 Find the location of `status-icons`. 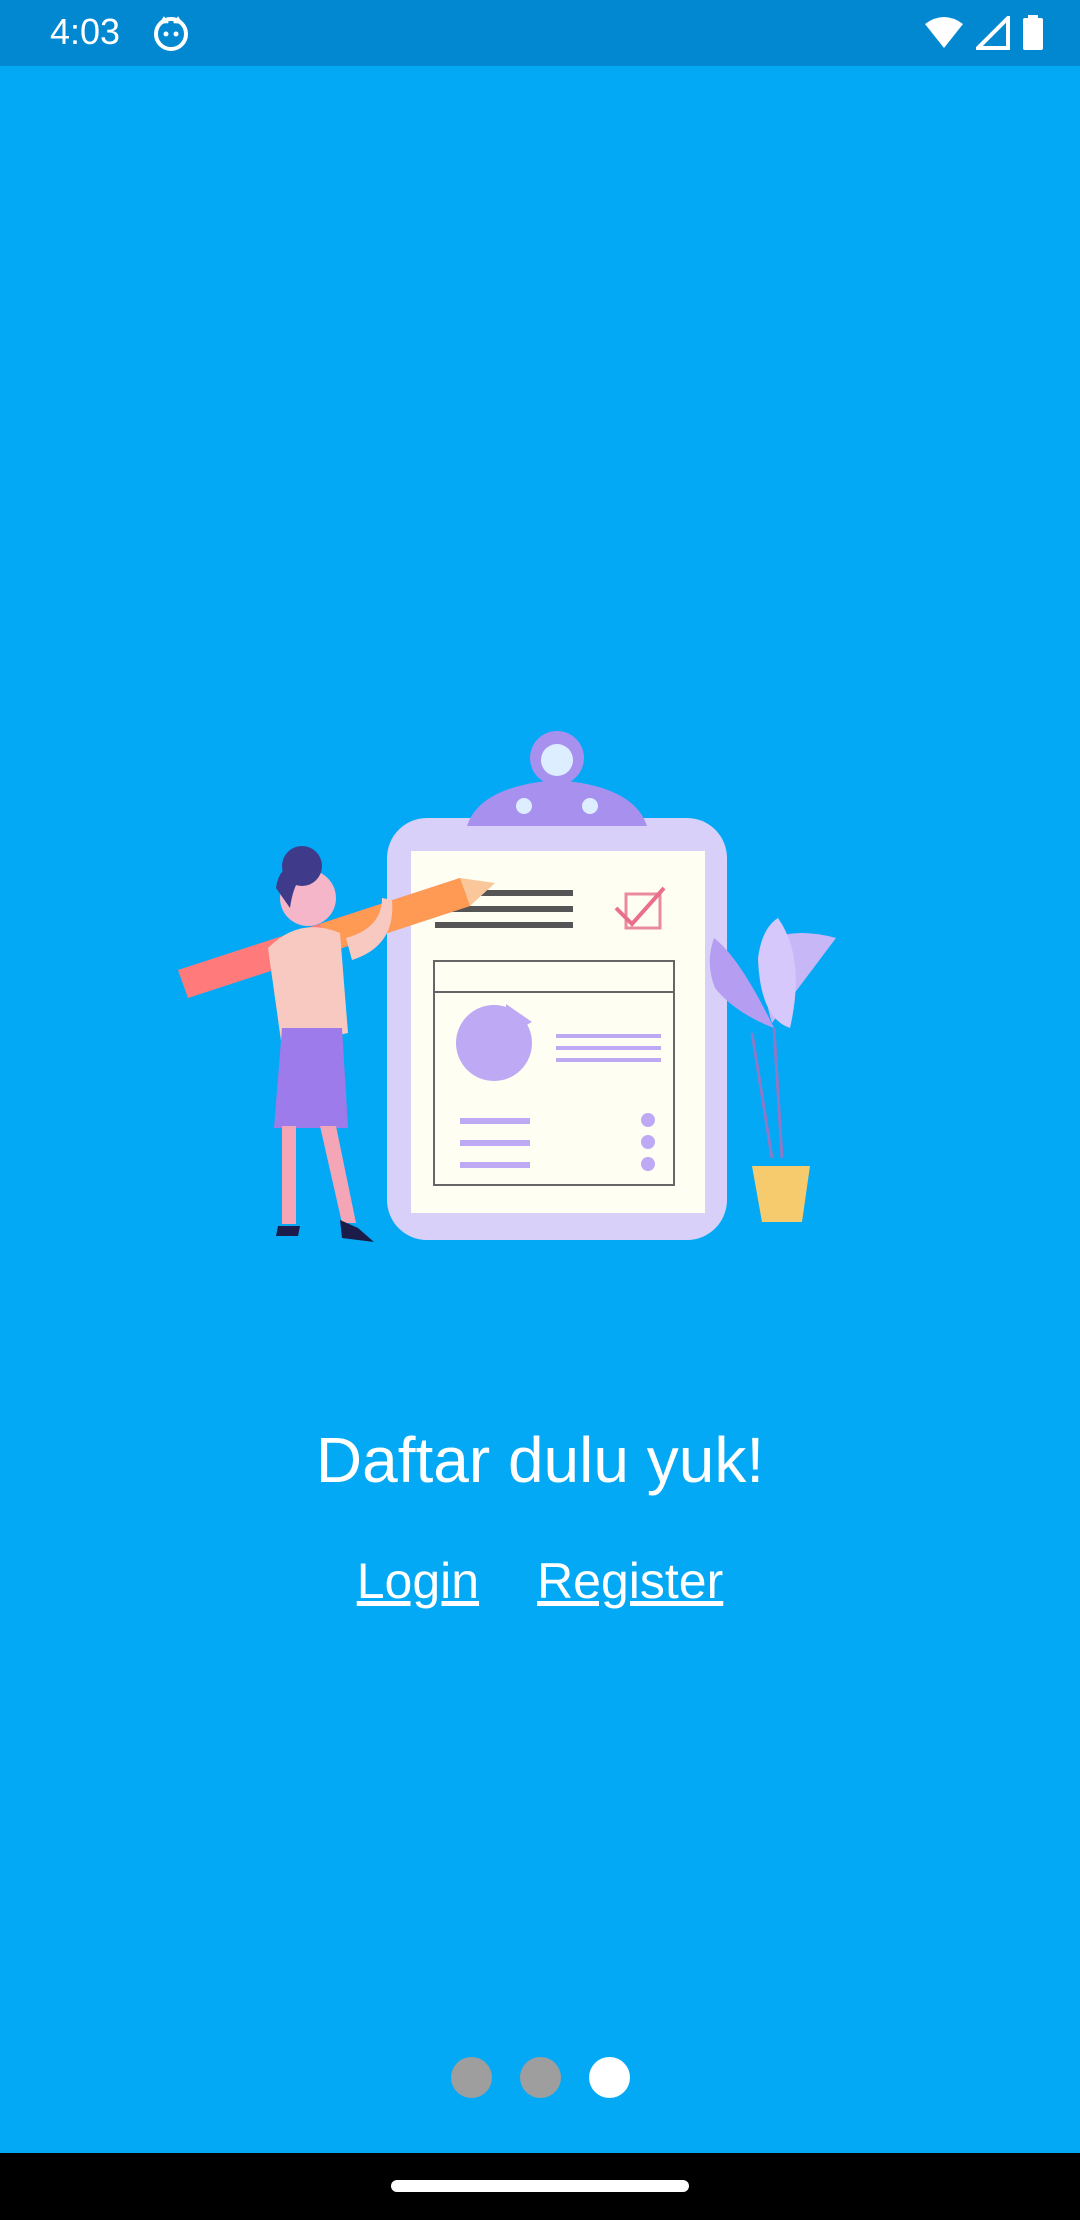

status-icons is located at coordinates (984, 33).